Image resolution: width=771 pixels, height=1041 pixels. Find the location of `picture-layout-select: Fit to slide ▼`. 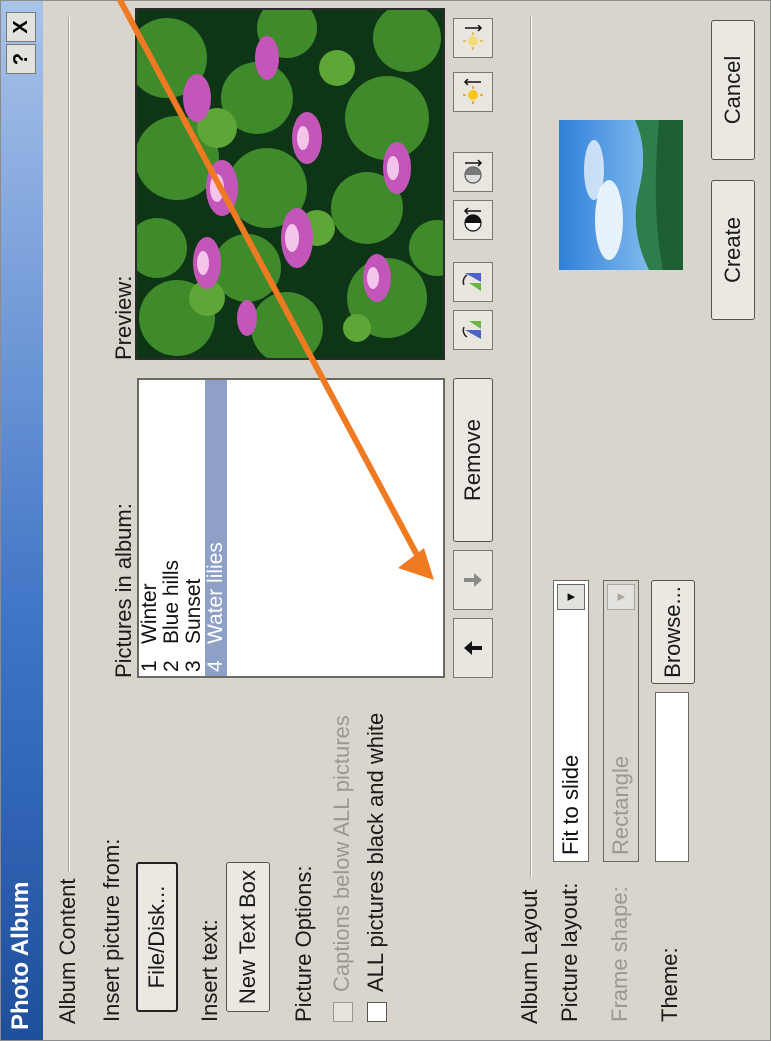

picture-layout-select: Fit to slide ▼ is located at coordinates (571, 721).